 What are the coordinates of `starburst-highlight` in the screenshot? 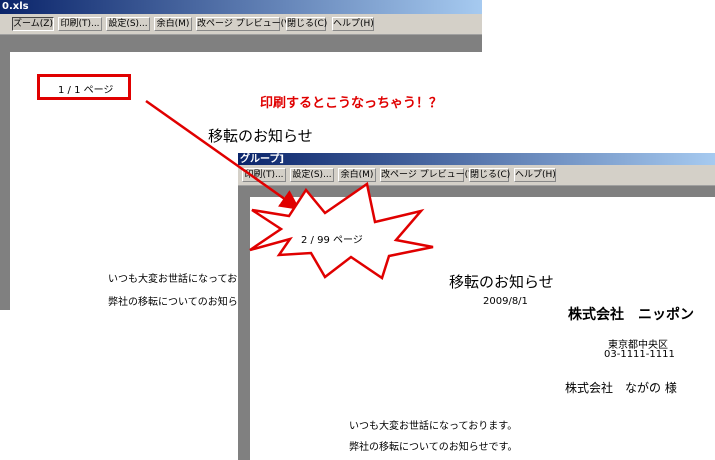 It's located at (341, 230).